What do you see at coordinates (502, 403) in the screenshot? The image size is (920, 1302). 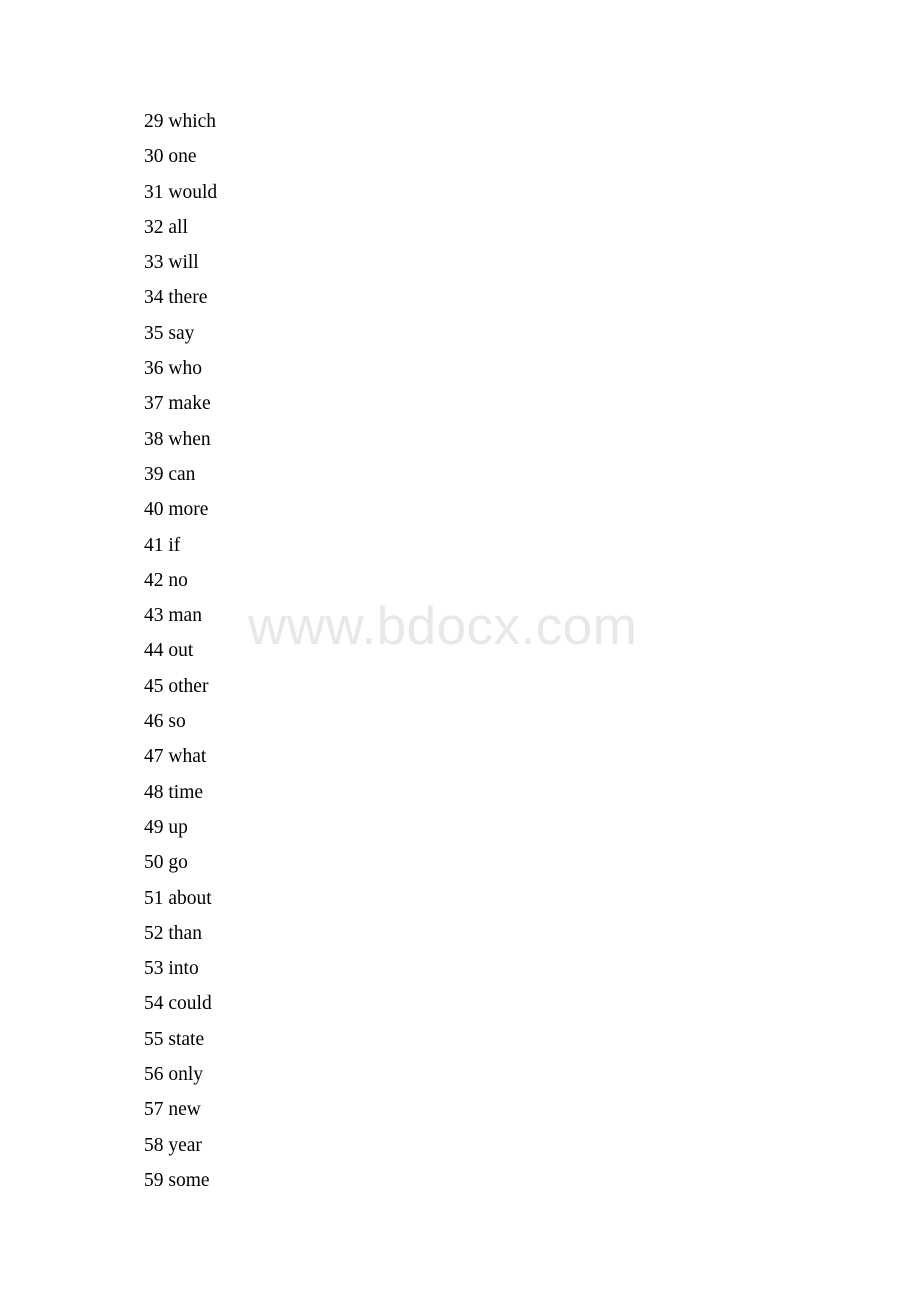 I see `list-item: 37 make` at bounding box center [502, 403].